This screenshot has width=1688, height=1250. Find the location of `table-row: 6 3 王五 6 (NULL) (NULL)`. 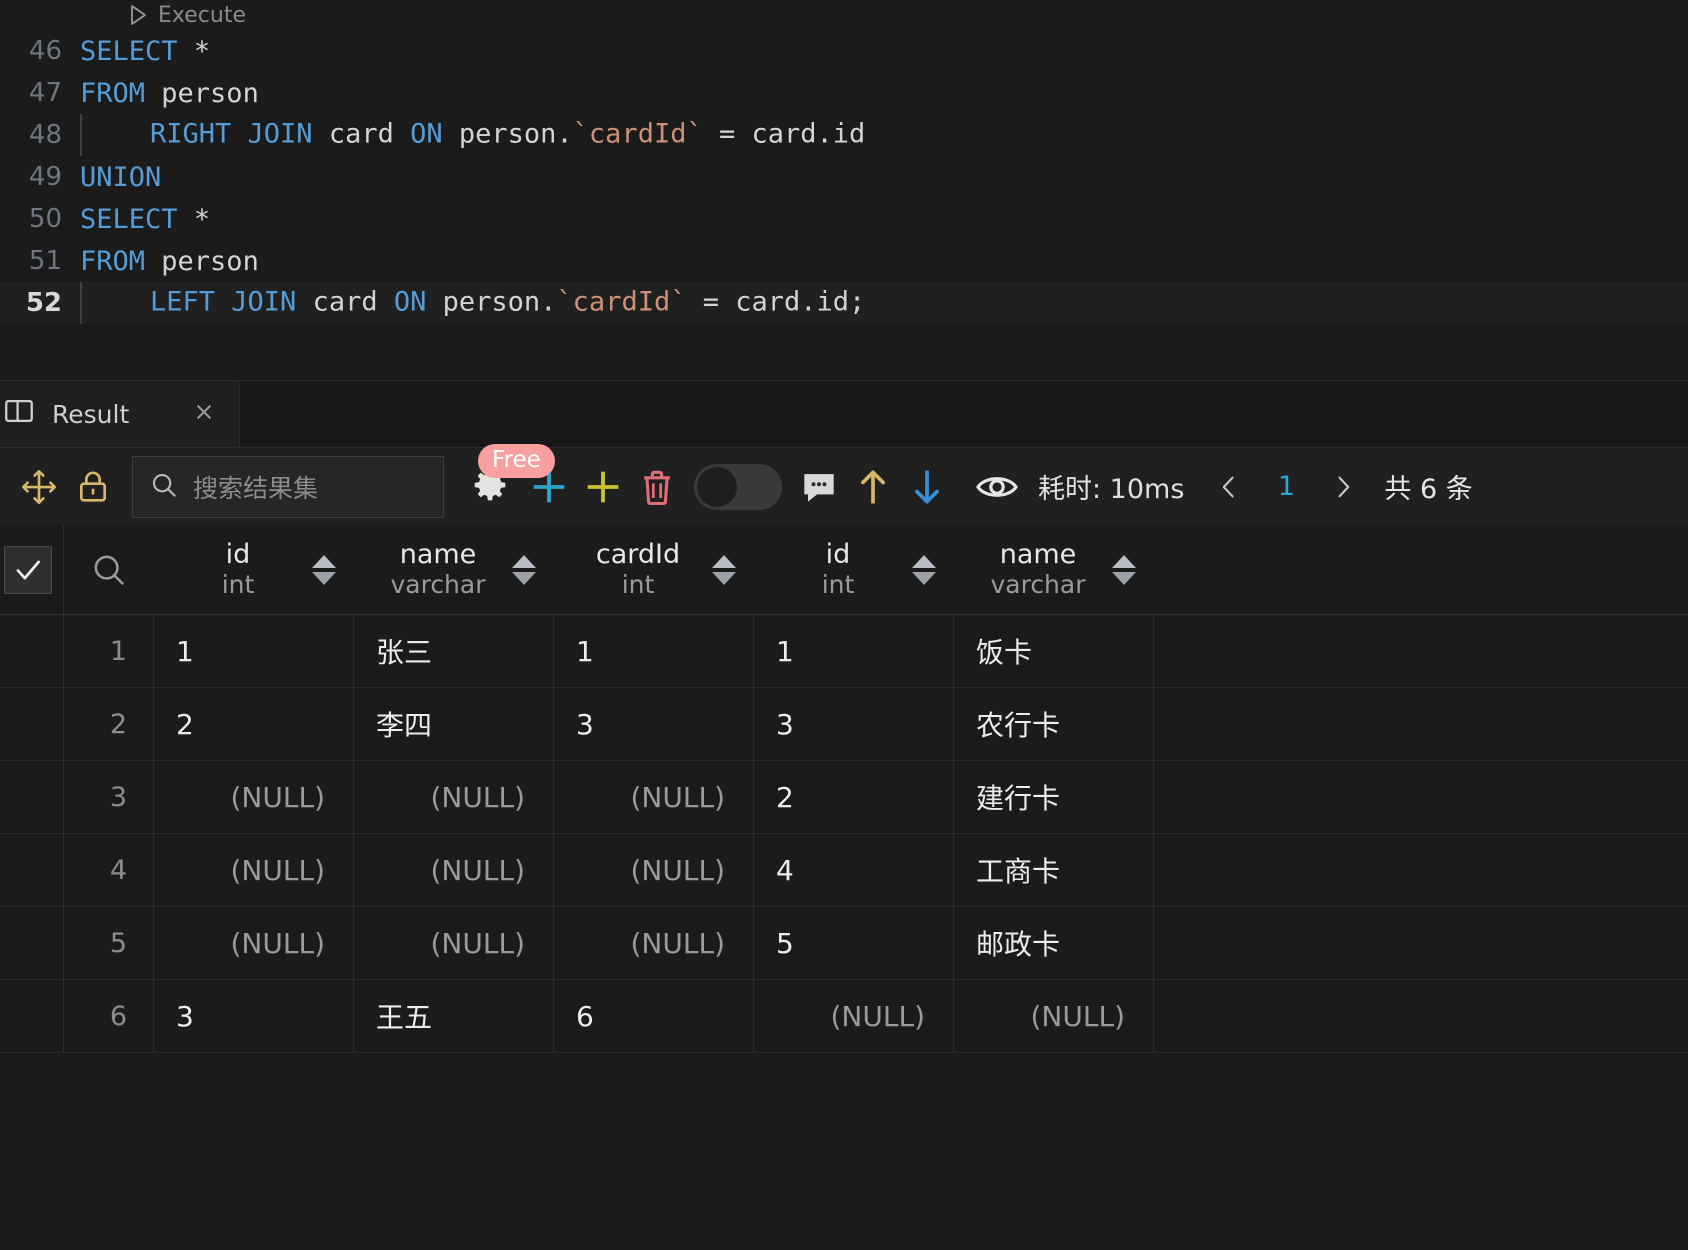

table-row: 6 3 王五 6 (NULL) (NULL) is located at coordinates (844, 1016).